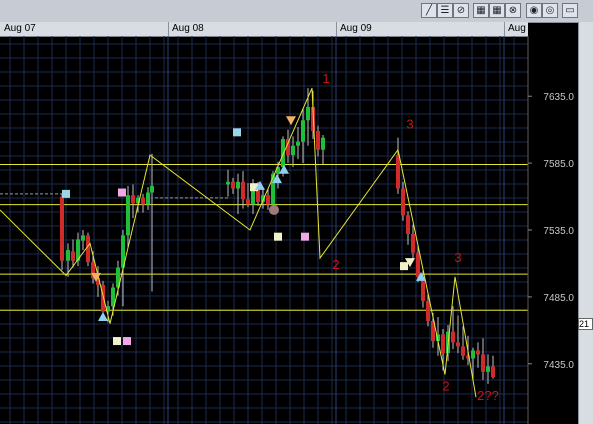 The width and height of the screenshot is (593, 424). What do you see at coordinates (20, 28) in the screenshot?
I see `x-tick-label: Aug 07` at bounding box center [20, 28].